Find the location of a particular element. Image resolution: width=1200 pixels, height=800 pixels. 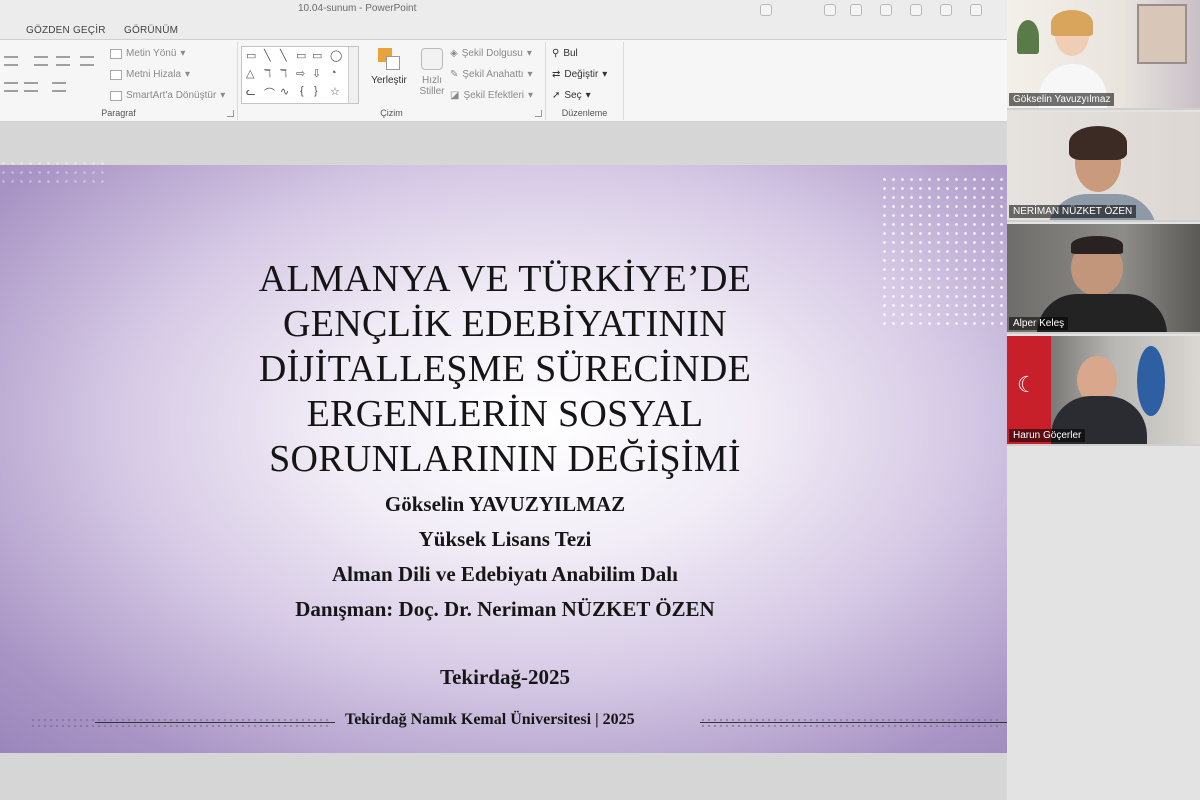

shape-item: ☆ is located at coordinates (335, 91).